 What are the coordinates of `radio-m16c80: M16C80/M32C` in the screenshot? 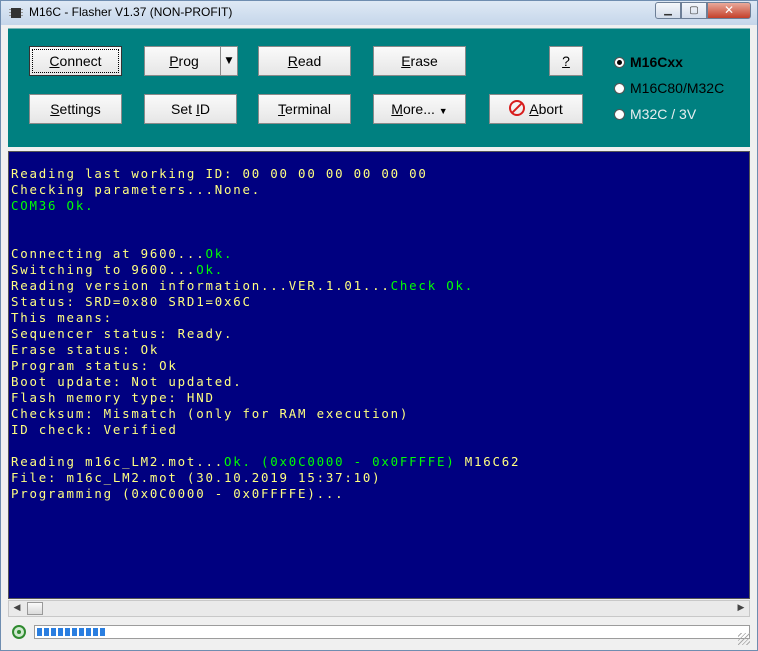 It's located at (669, 88).